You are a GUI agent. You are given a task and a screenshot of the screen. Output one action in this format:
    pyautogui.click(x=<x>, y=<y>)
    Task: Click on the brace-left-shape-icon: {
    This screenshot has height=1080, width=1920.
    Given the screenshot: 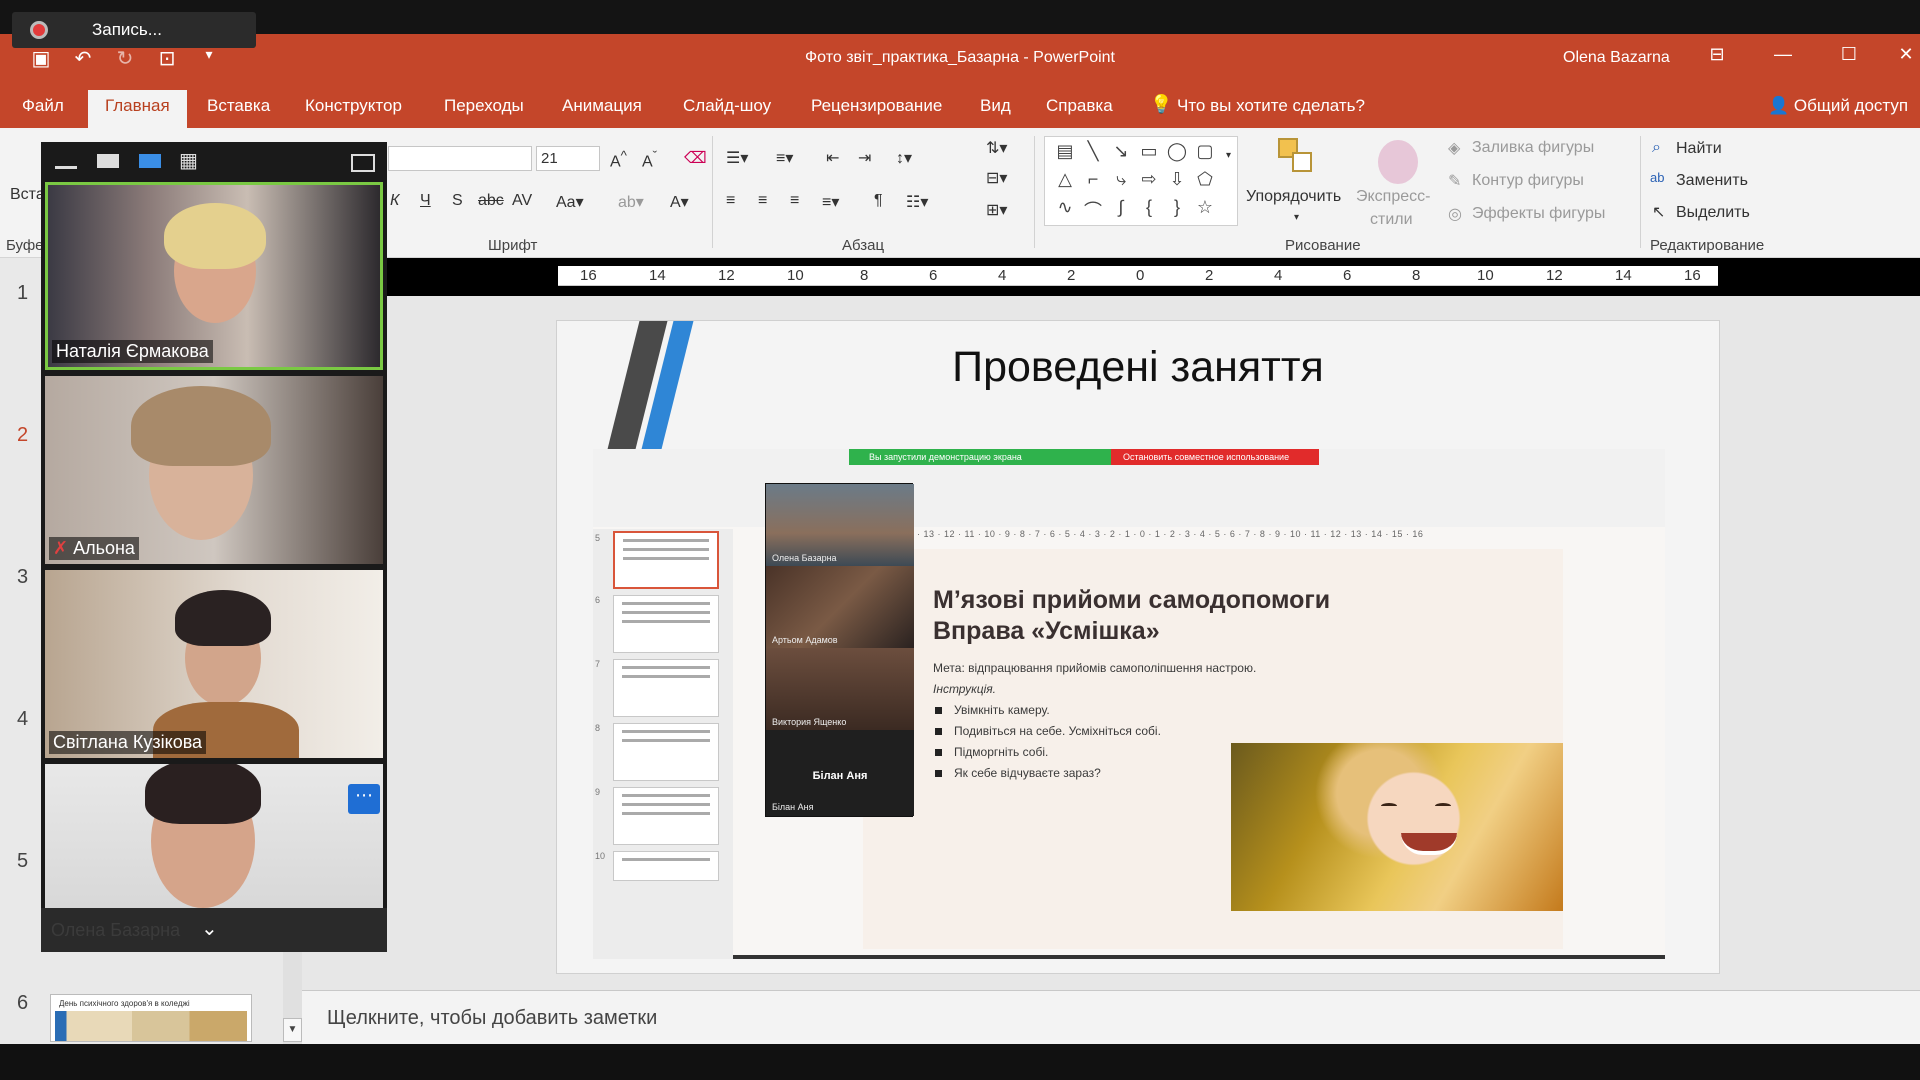 What is the action you would take?
    pyautogui.click(x=1149, y=211)
    